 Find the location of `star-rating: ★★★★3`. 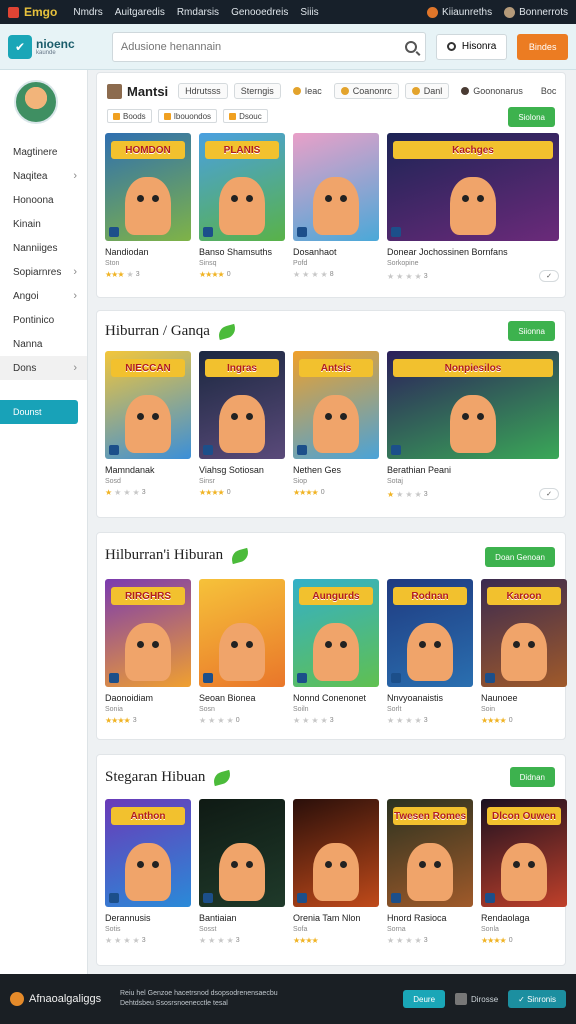

star-rating: ★★★★3 is located at coordinates (122, 274).